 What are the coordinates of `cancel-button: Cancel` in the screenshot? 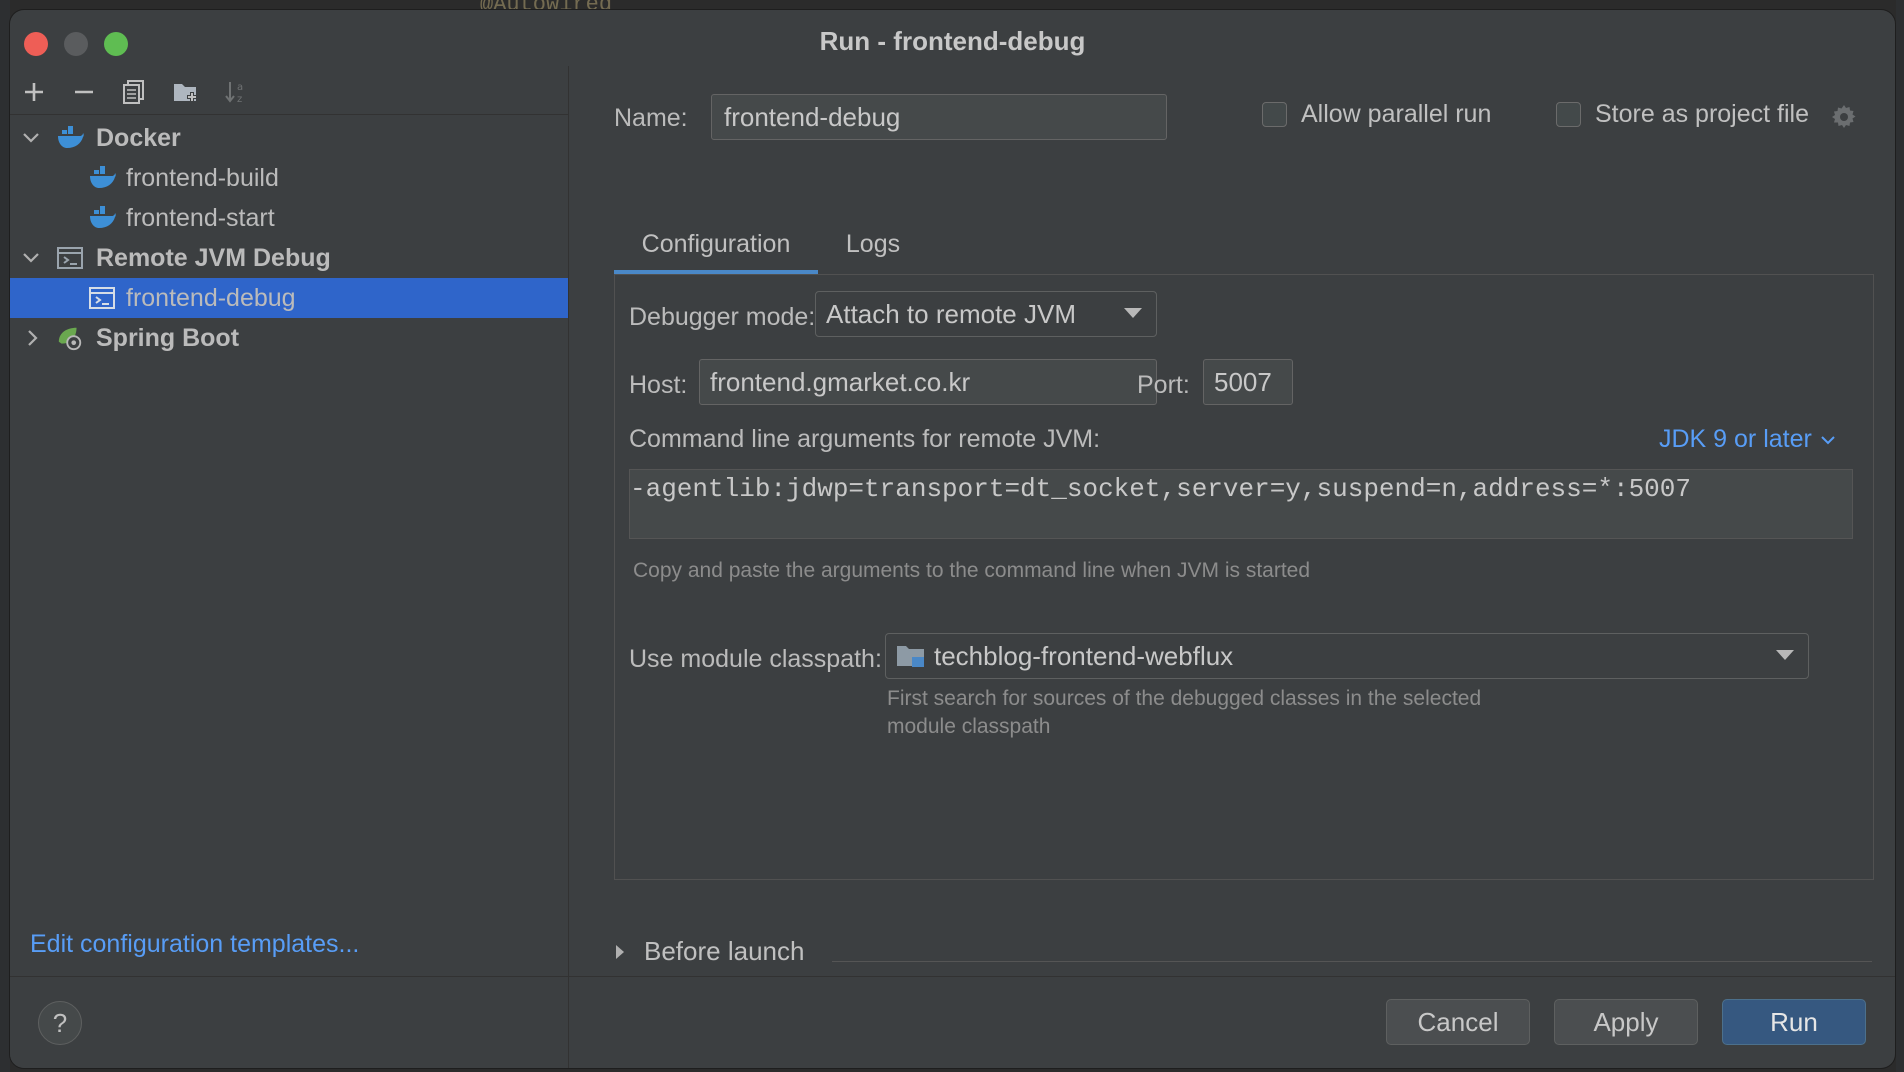 It's located at (1458, 1022).